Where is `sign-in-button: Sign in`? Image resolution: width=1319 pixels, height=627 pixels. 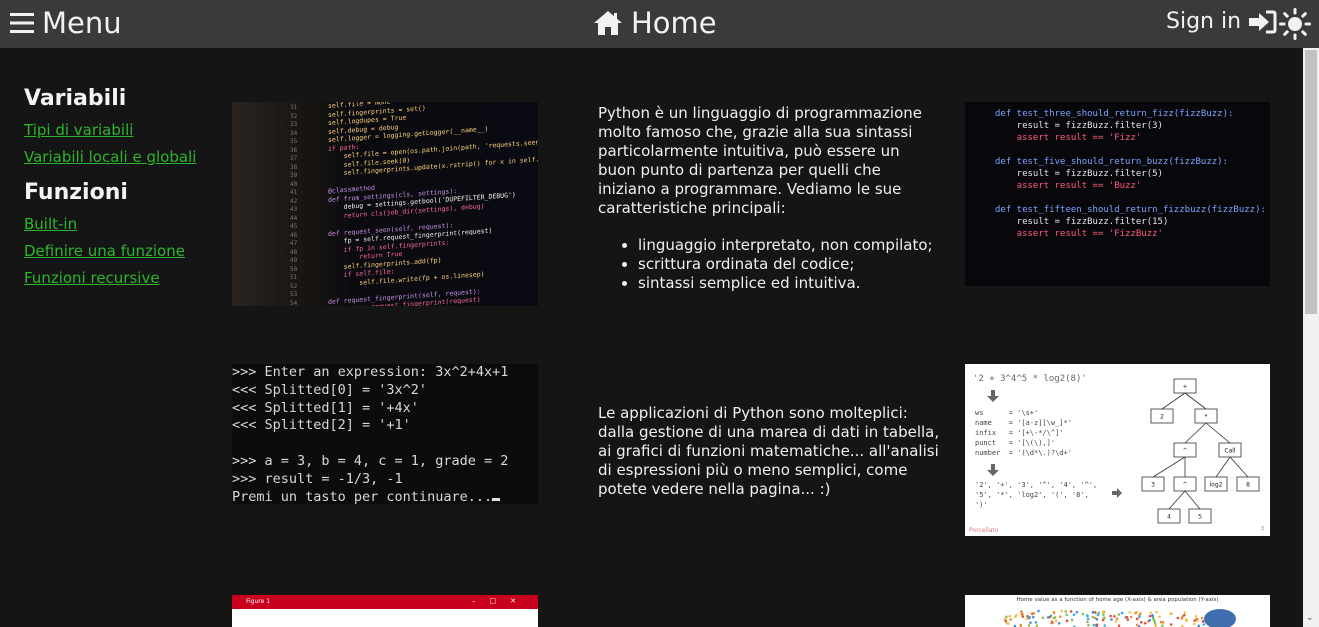
sign-in-button: Sign in is located at coordinates (1221, 21).